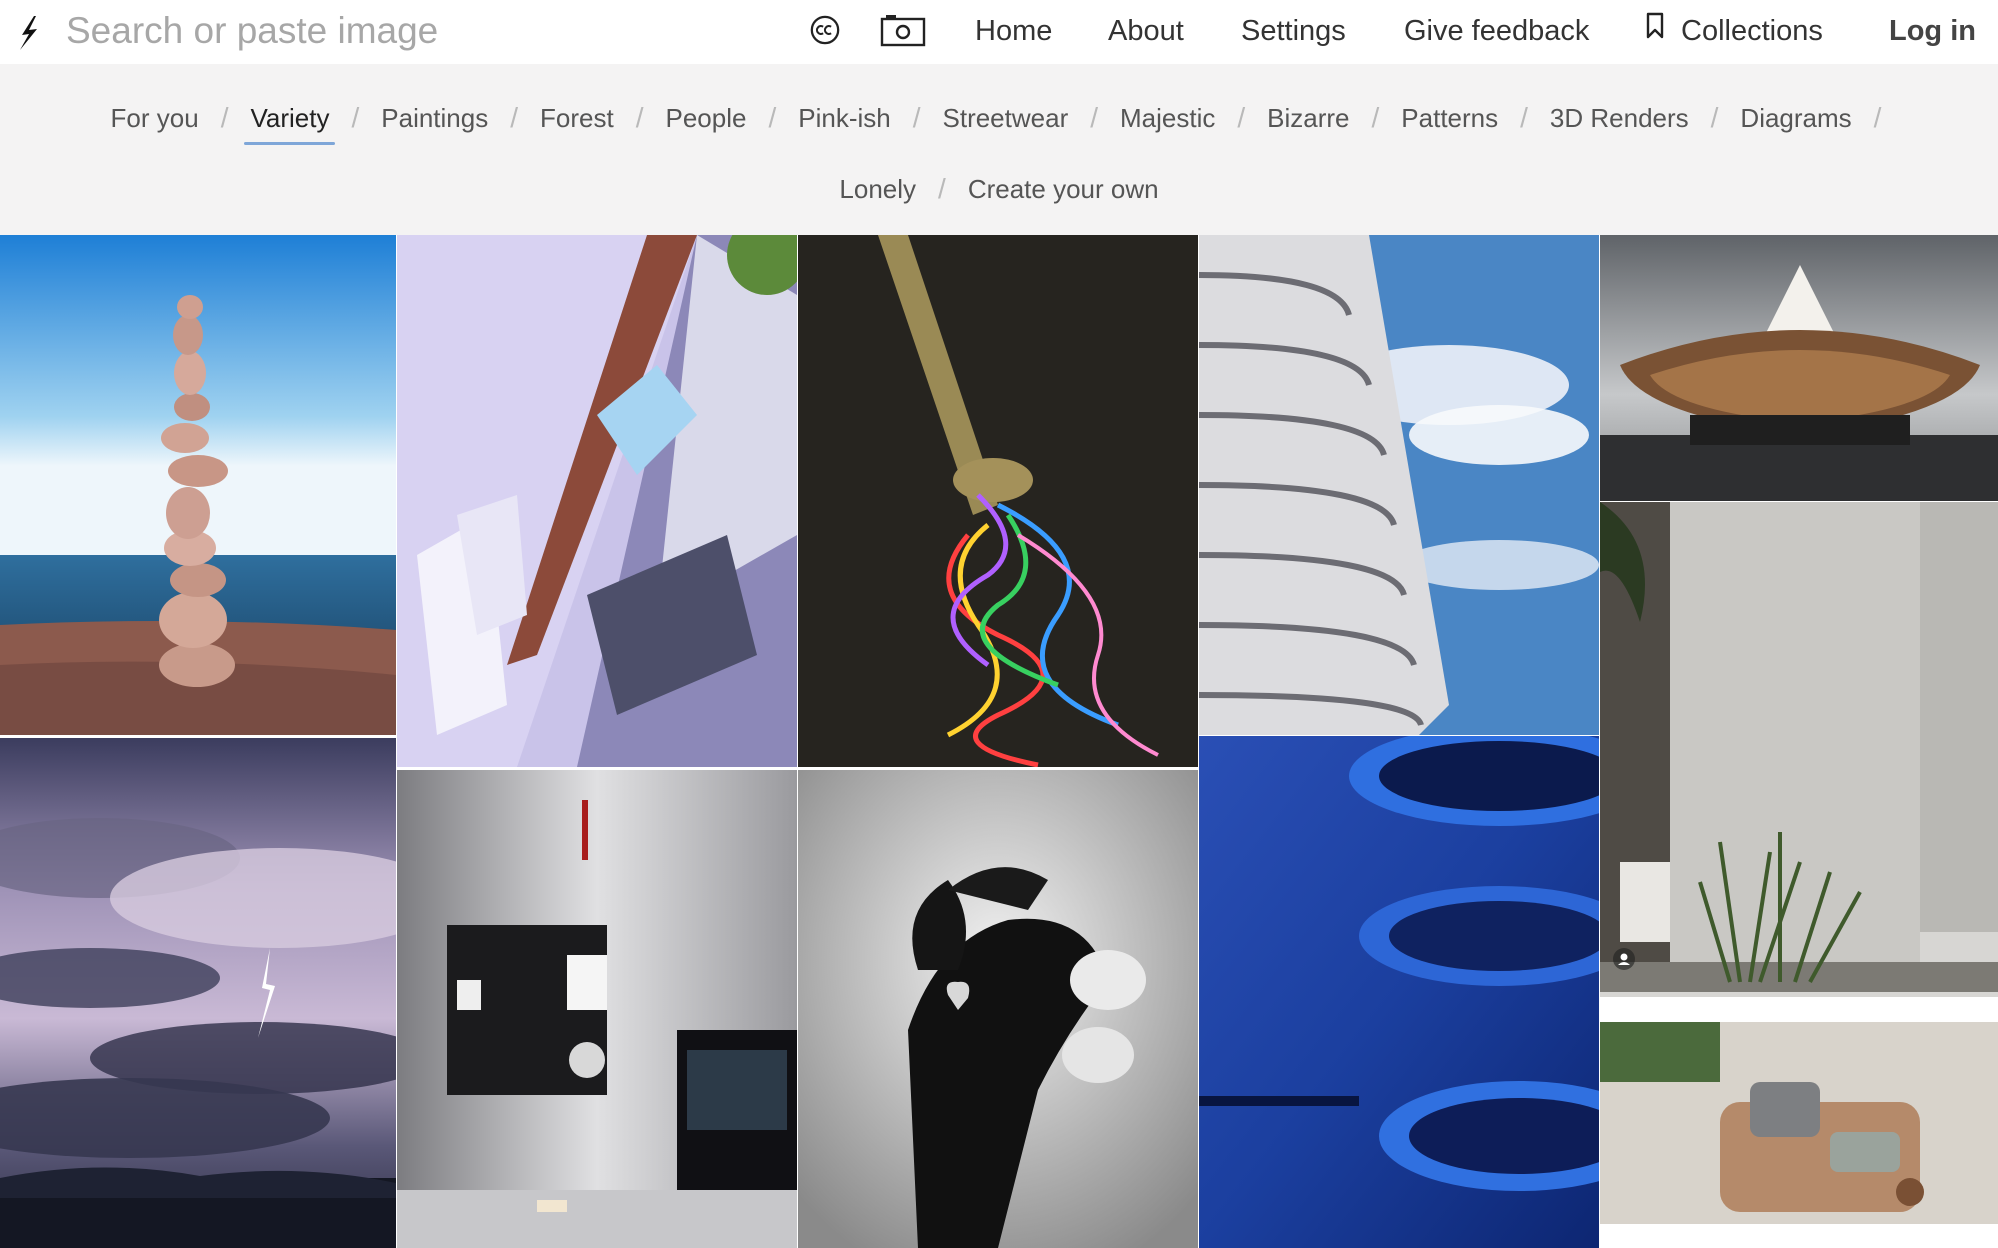 This screenshot has height=1248, width=1998. What do you see at coordinates (1308, 118) in the screenshot?
I see `category-bizarre: Bizarre` at bounding box center [1308, 118].